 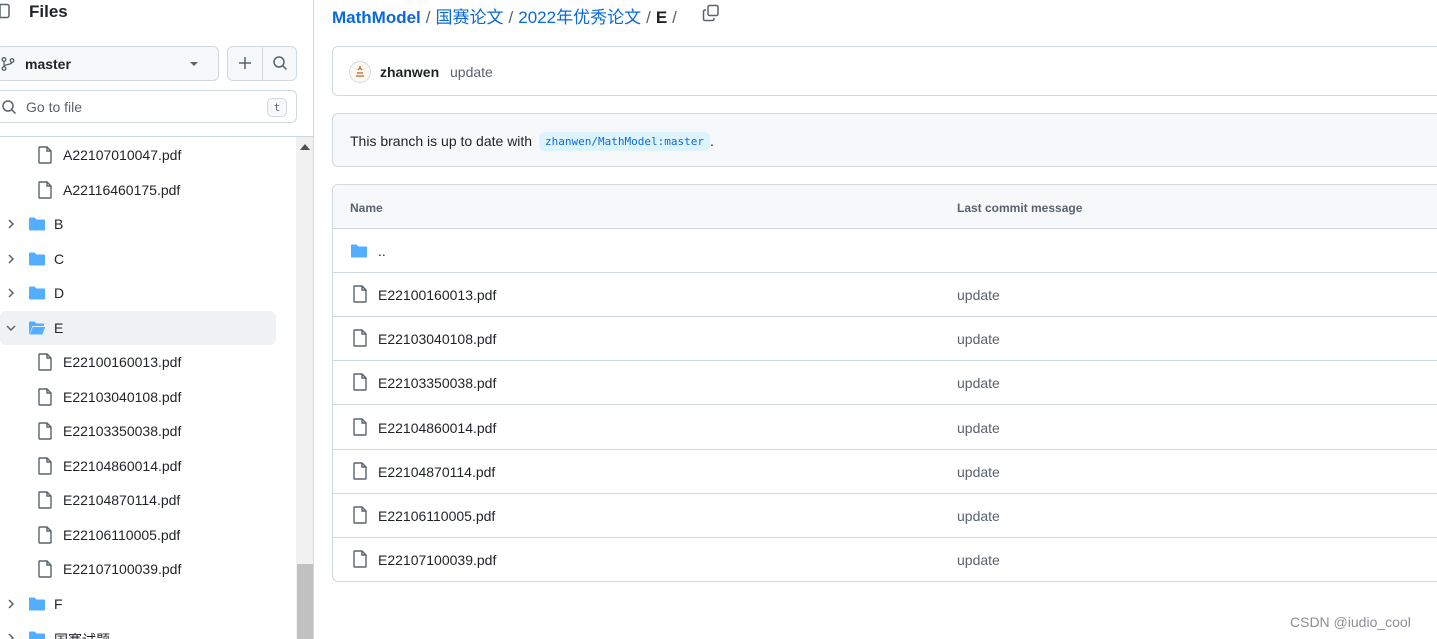 I want to click on chevron-down-icon, so click(x=11, y=327).